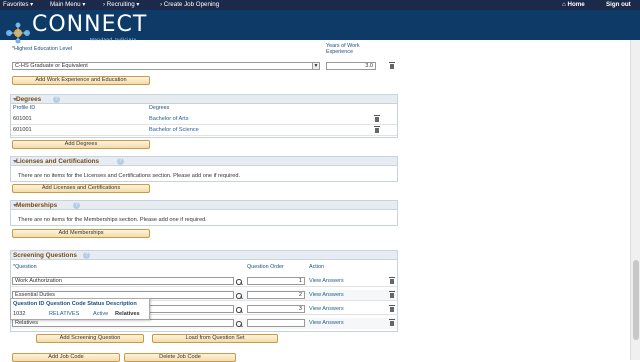 This screenshot has height=362, width=640. Describe the element at coordinates (58, 161) in the screenshot. I see `licenses-title: Licenses and Certifications` at that location.